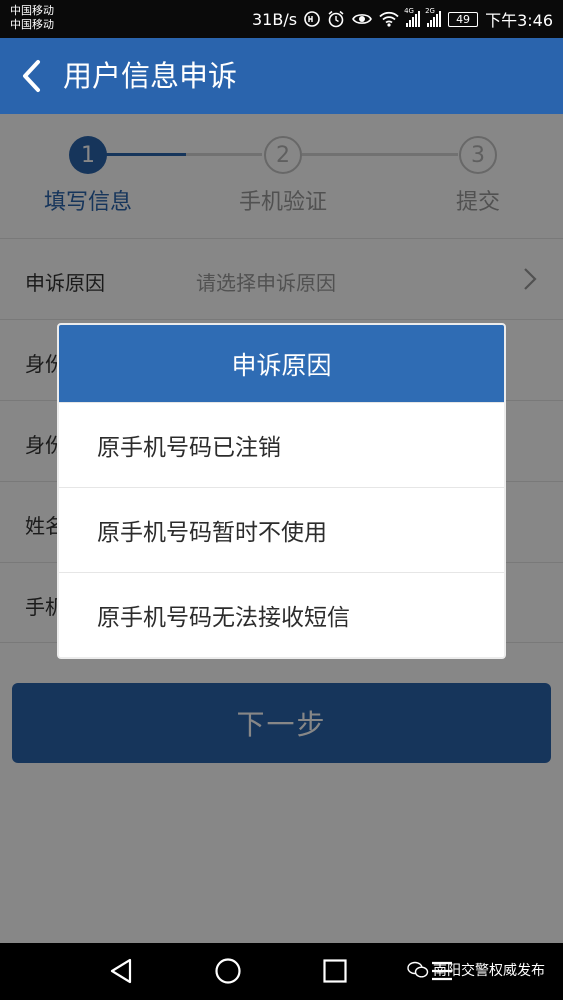  What do you see at coordinates (362, 19) in the screenshot?
I see `eye-icon` at bounding box center [362, 19].